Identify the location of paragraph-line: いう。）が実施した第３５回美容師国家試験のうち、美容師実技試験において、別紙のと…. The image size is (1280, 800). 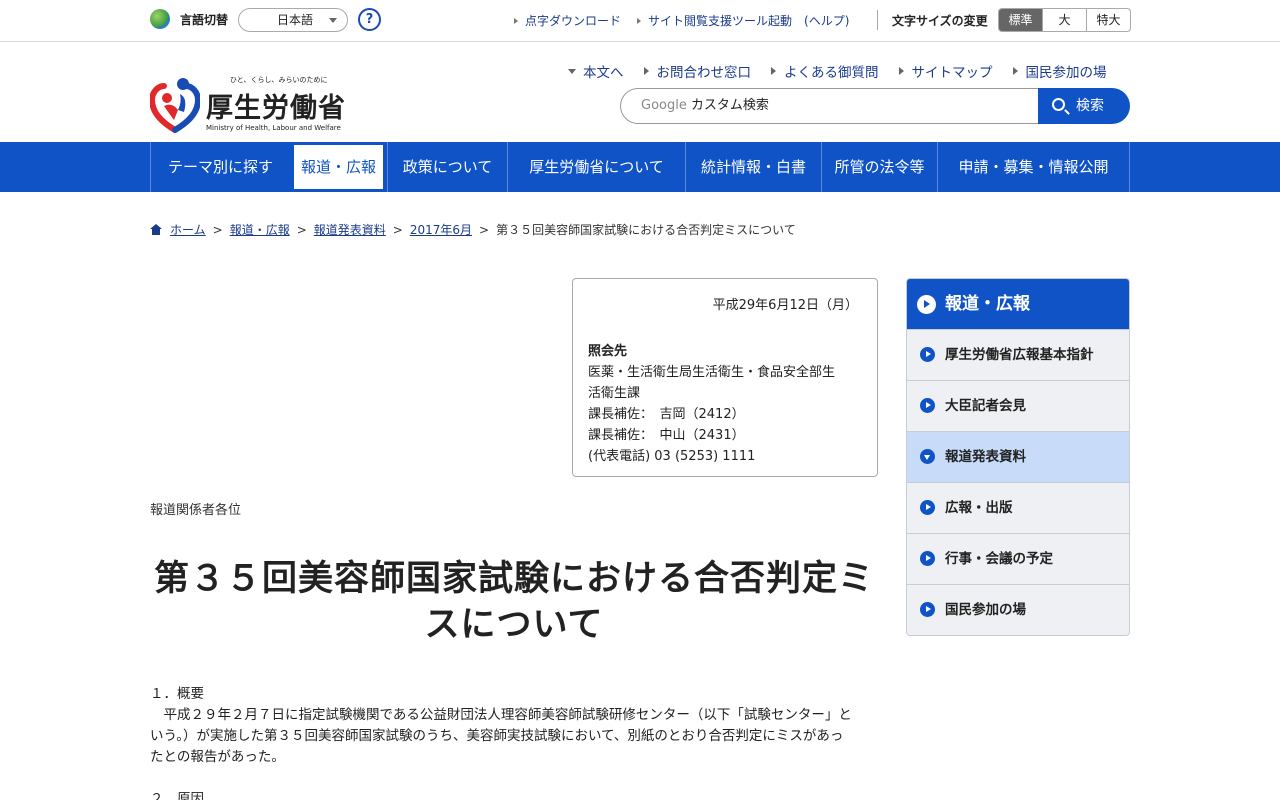
(497, 736).